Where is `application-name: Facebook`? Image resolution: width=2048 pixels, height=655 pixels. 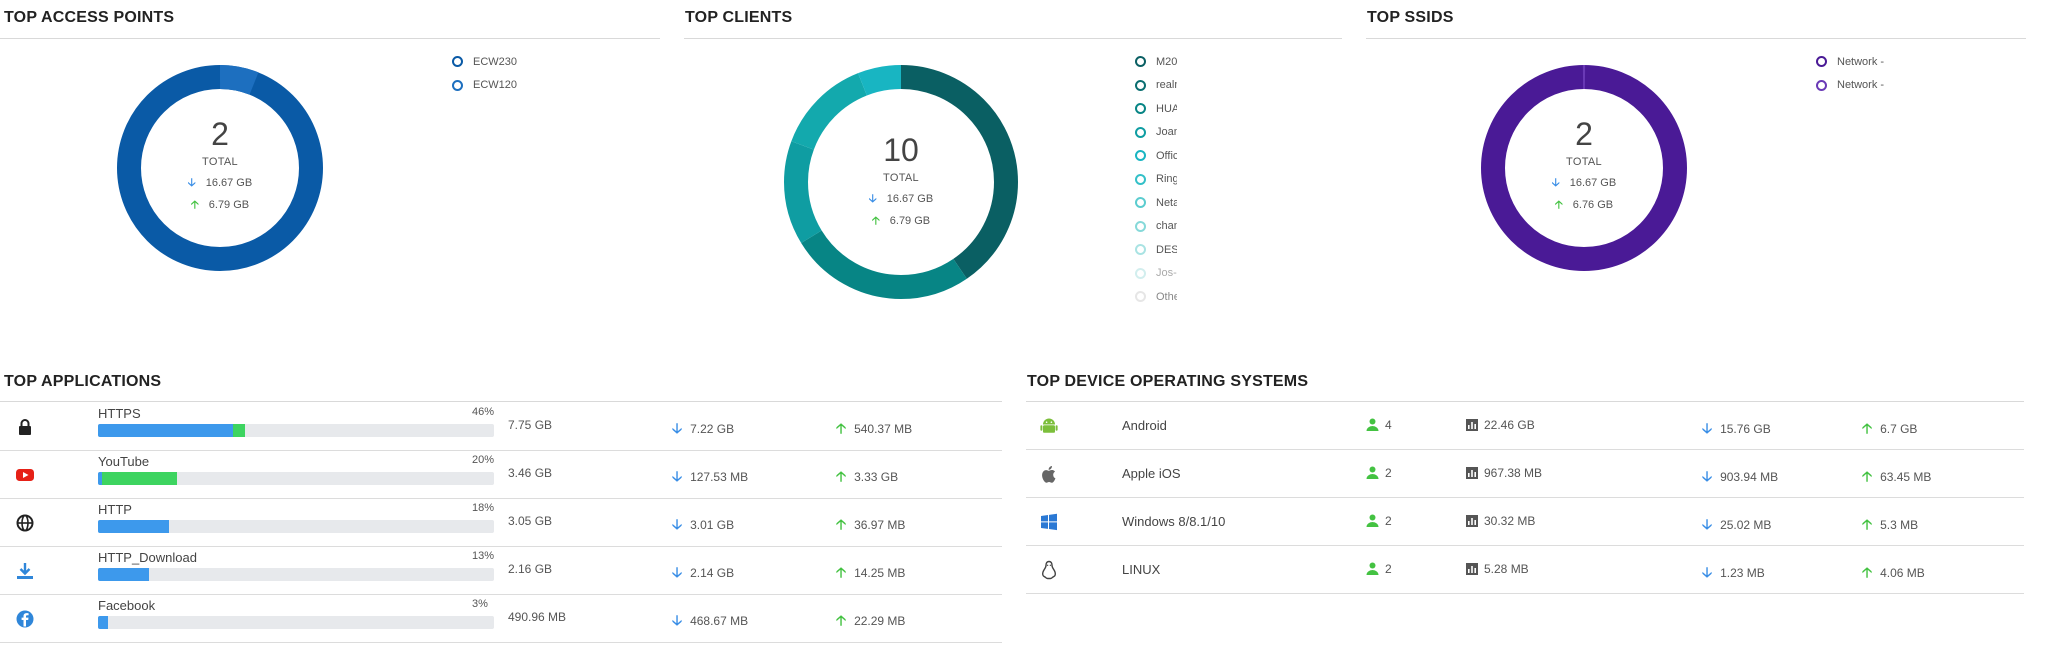 application-name: Facebook is located at coordinates (127, 605).